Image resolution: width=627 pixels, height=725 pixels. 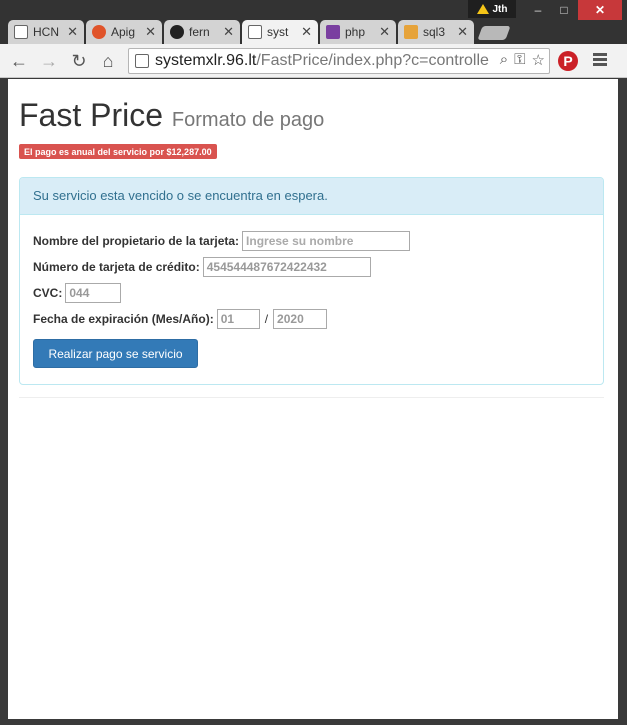 I want to click on url-host: systemxlr.96.lt, so click(x=206, y=60).